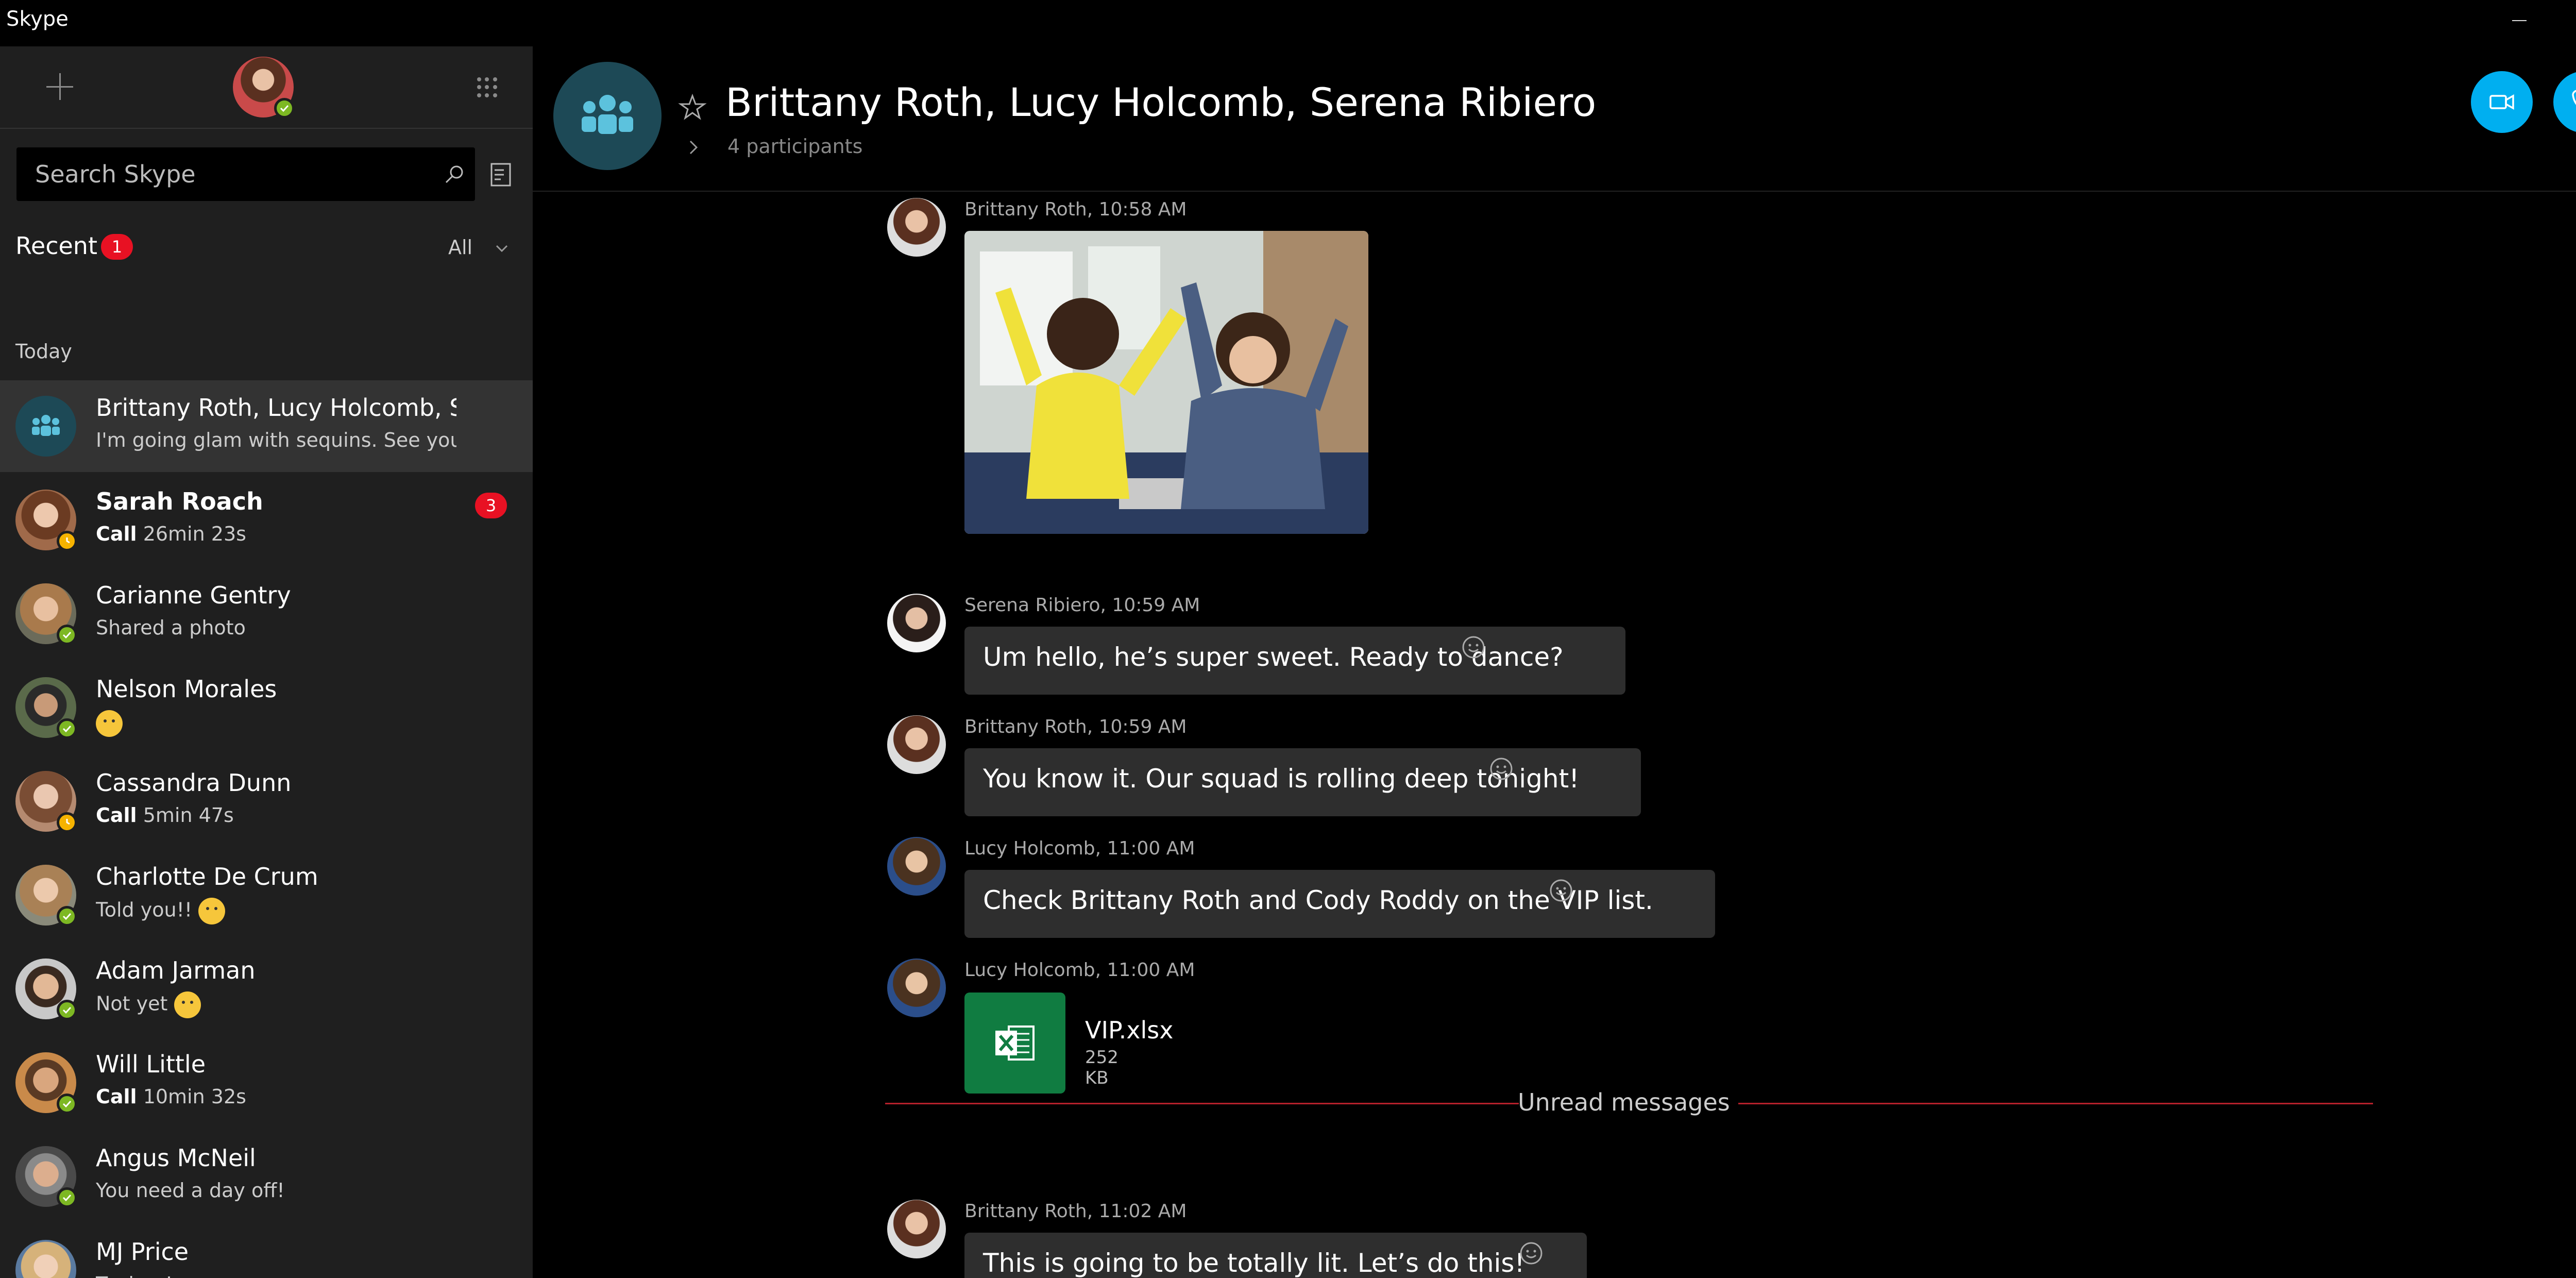 The width and height of the screenshot is (2576, 1278). What do you see at coordinates (501, 175) in the screenshot?
I see `contacts-book-icon` at bounding box center [501, 175].